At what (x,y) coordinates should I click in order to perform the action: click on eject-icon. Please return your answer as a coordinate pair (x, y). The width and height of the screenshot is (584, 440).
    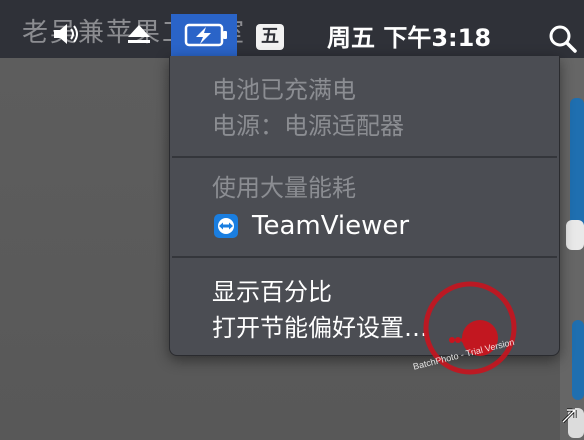
    Looking at the image, I should click on (139, 34).